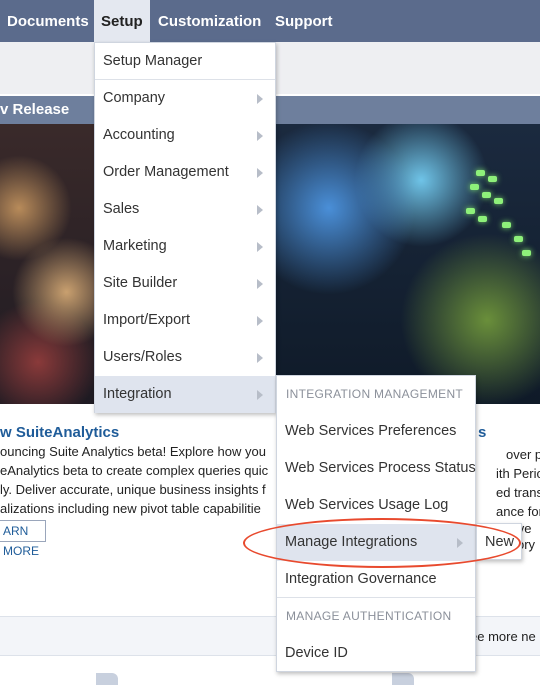  Describe the element at coordinates (134, 98) in the screenshot. I see `menu-item-label: Company` at that location.